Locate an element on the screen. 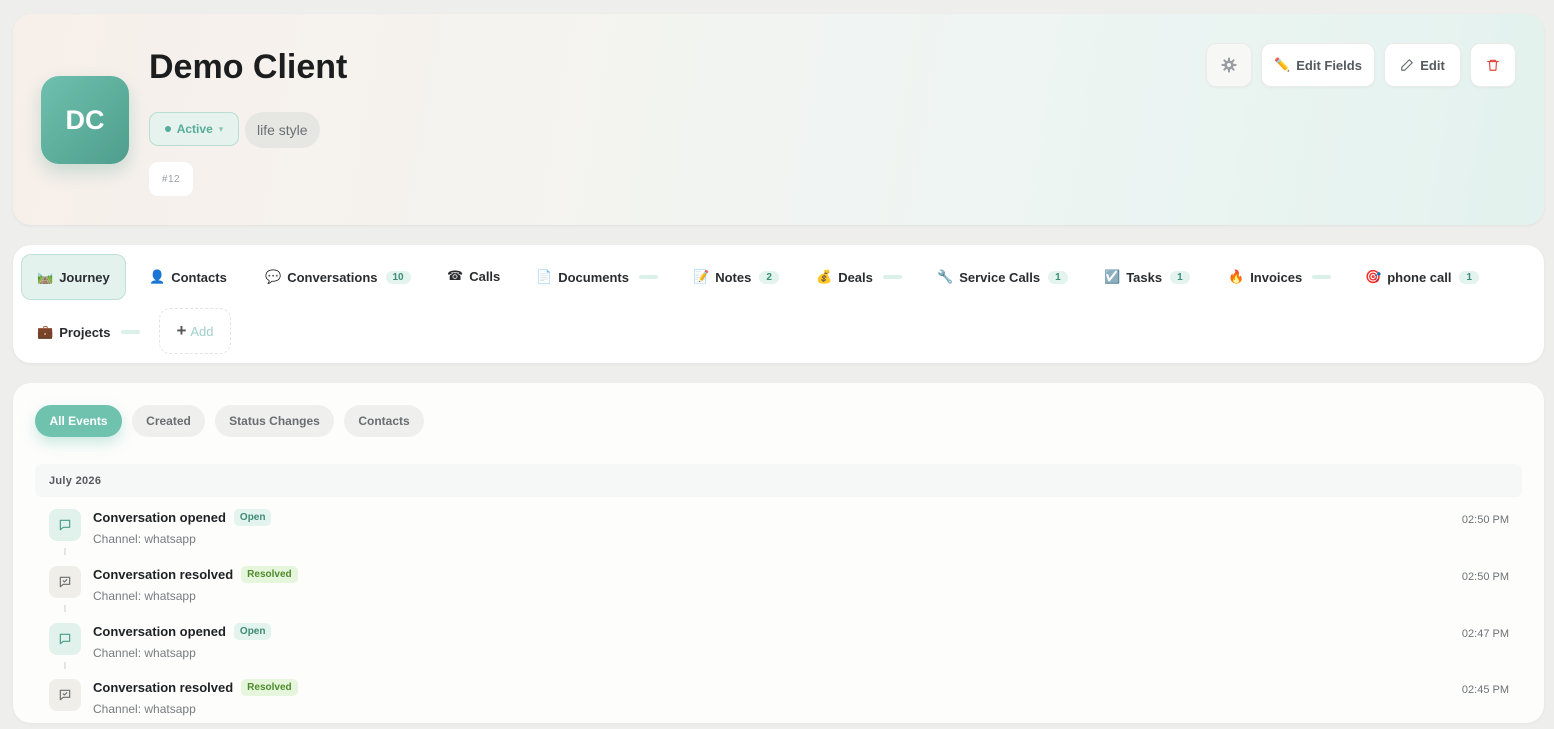 This screenshot has width=1554, height=729. tab-contacts: 👤 Contacts is located at coordinates (188, 277).